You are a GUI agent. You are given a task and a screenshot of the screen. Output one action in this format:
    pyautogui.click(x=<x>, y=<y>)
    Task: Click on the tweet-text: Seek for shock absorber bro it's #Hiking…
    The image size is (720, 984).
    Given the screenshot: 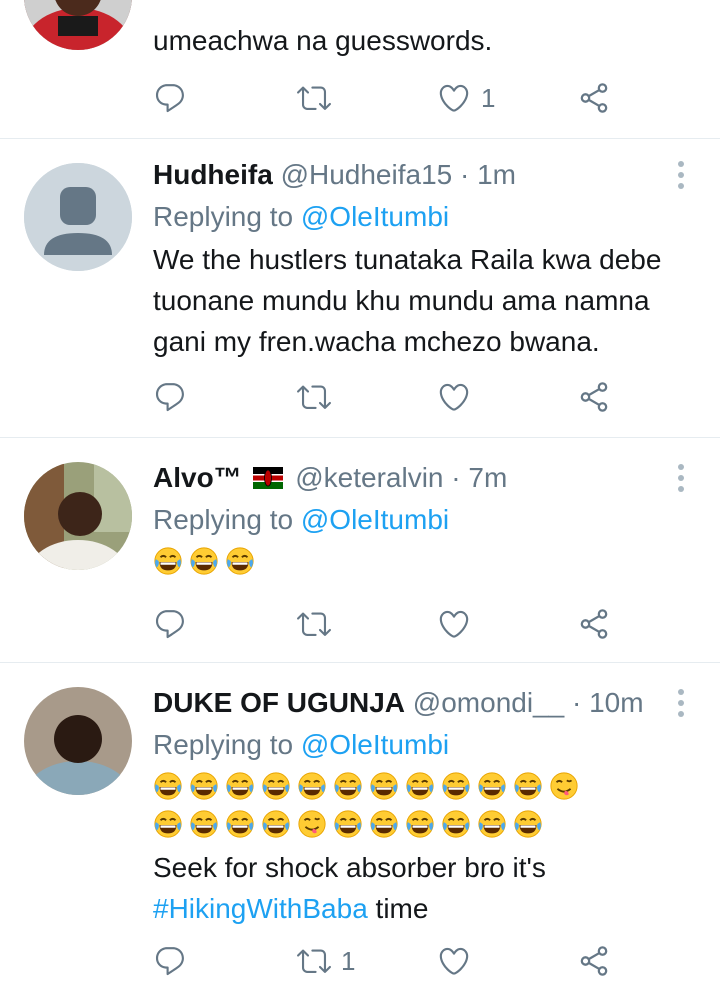 What is the action you would take?
    pyautogui.click(x=418, y=888)
    